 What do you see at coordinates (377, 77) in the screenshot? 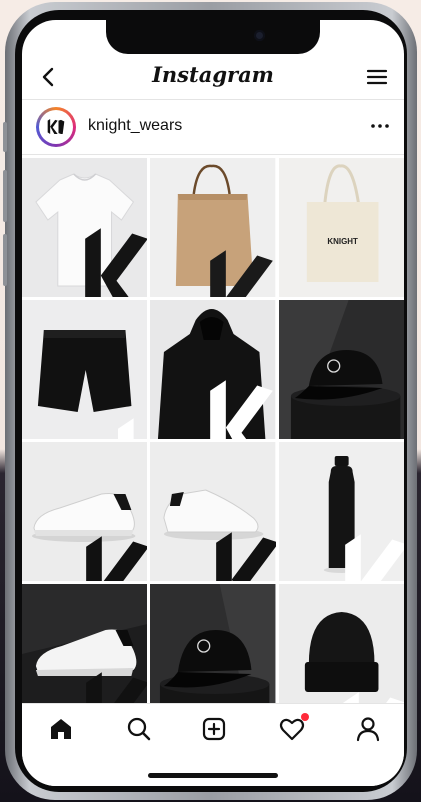
I see `hamburger-menu-icon` at bounding box center [377, 77].